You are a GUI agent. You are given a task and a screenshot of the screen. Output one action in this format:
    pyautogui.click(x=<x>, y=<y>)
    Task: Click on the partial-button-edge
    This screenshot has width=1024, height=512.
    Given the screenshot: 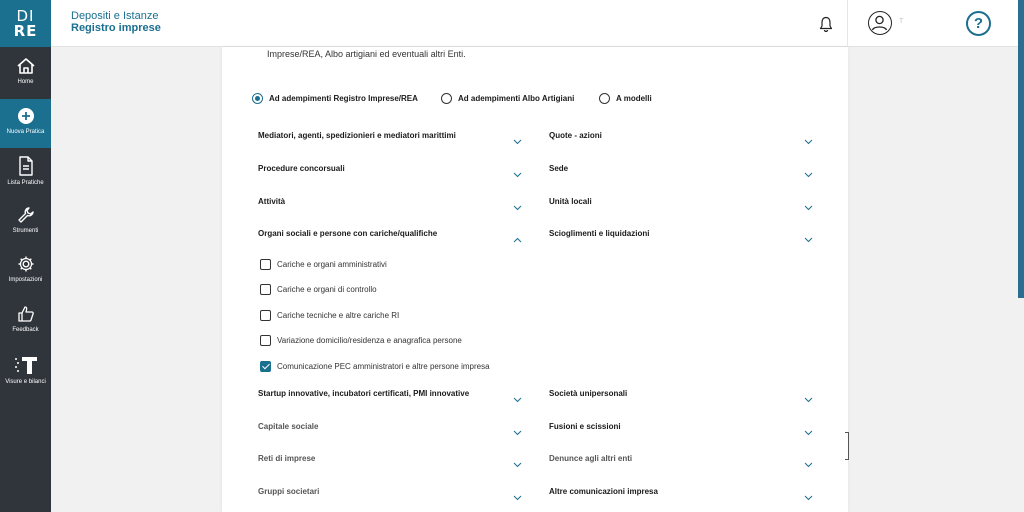 What is the action you would take?
    pyautogui.click(x=847, y=446)
    